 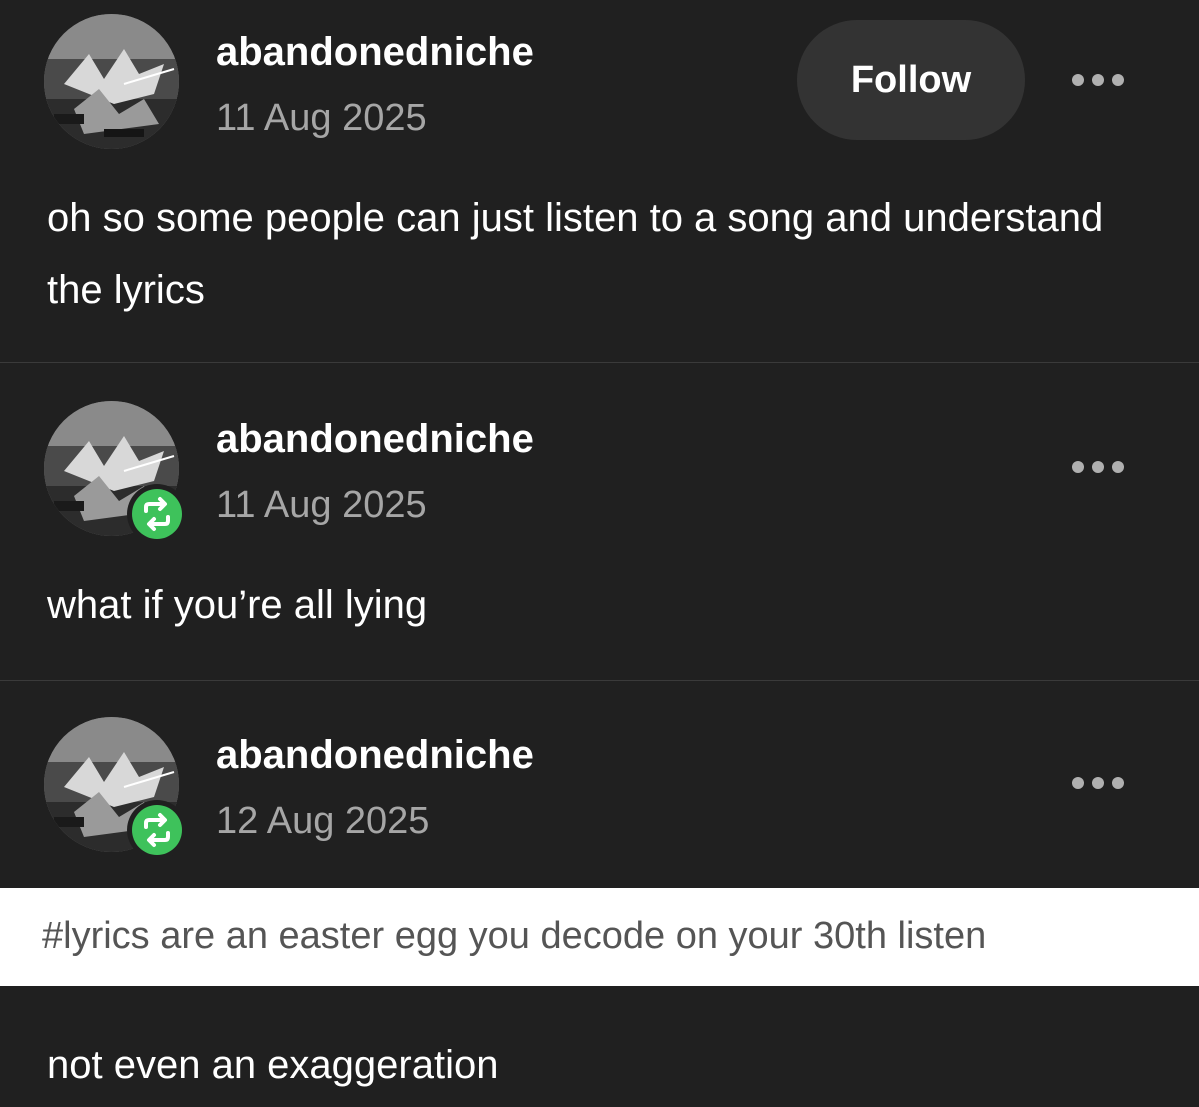 I want to click on avatar-image, so click(x=111, y=81).